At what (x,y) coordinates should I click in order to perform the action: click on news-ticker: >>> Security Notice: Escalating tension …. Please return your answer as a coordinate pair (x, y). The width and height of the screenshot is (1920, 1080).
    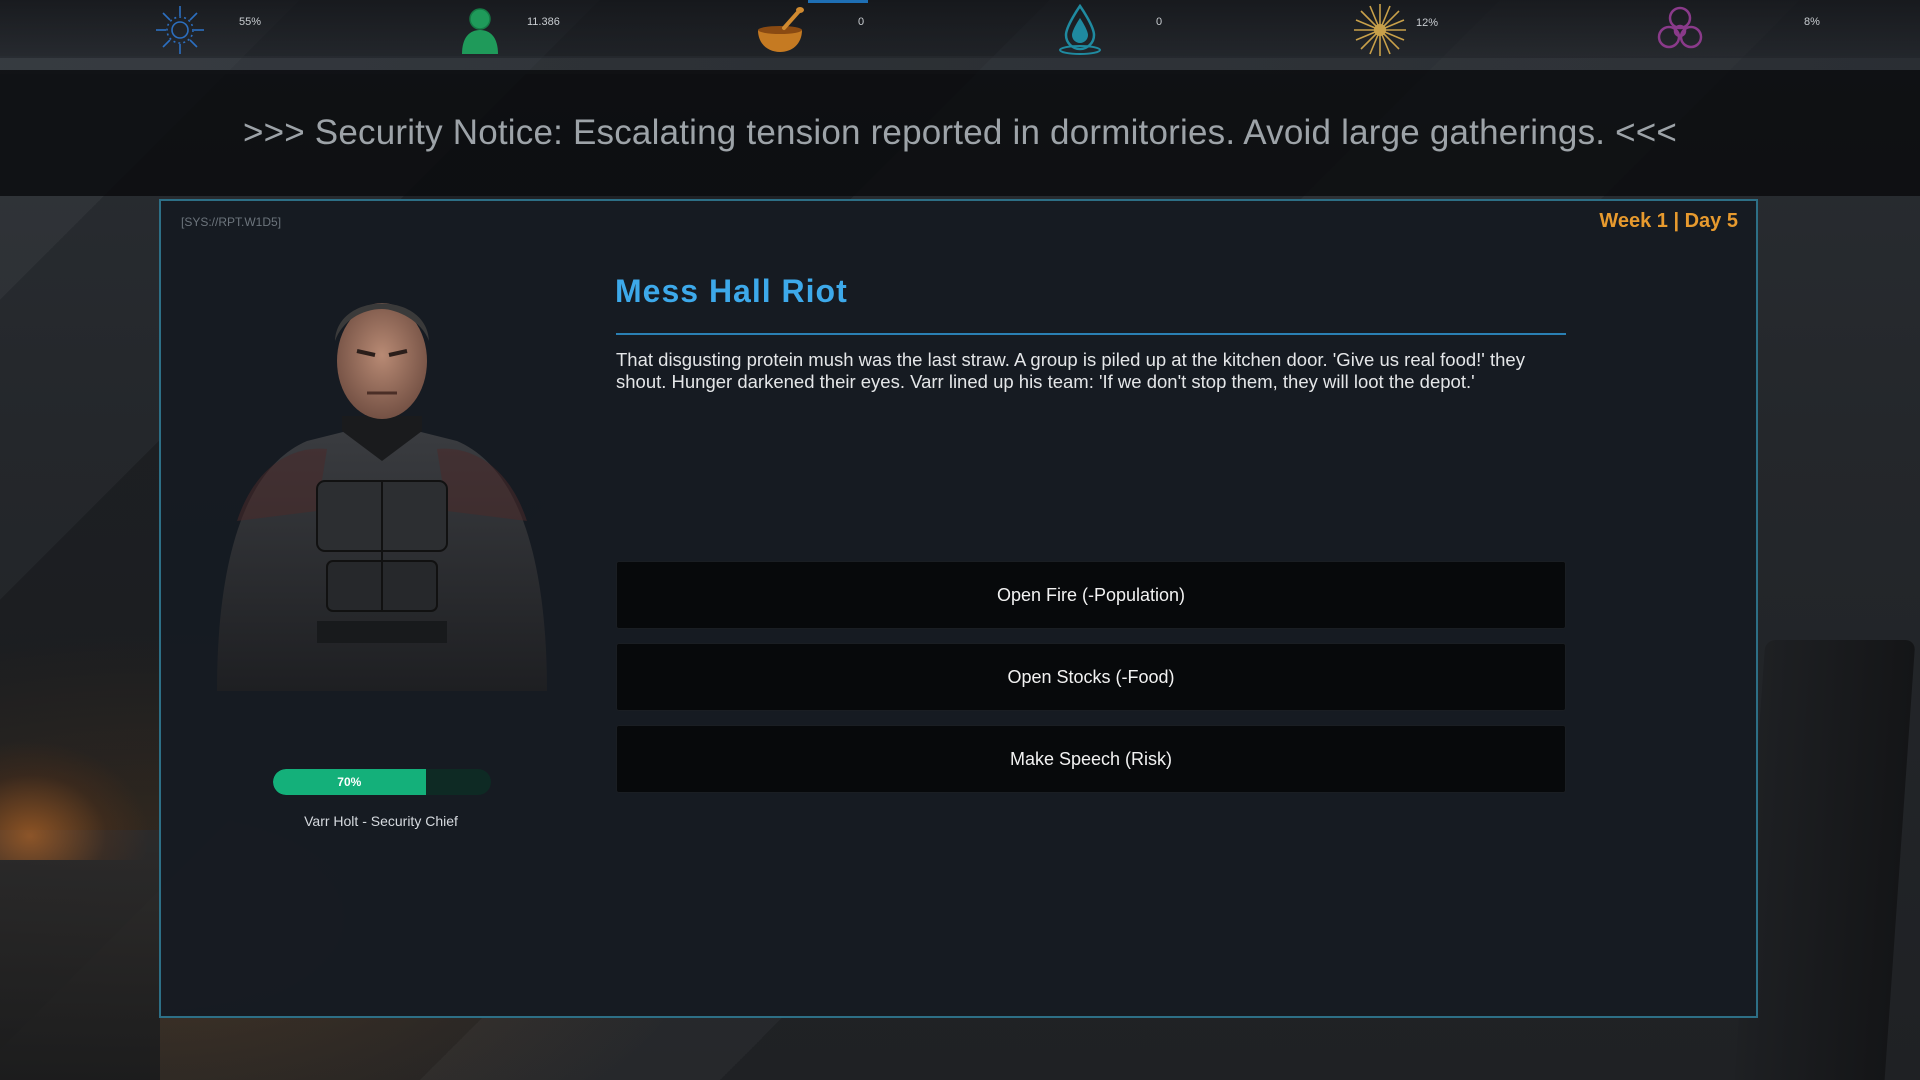
    Looking at the image, I should click on (960, 133).